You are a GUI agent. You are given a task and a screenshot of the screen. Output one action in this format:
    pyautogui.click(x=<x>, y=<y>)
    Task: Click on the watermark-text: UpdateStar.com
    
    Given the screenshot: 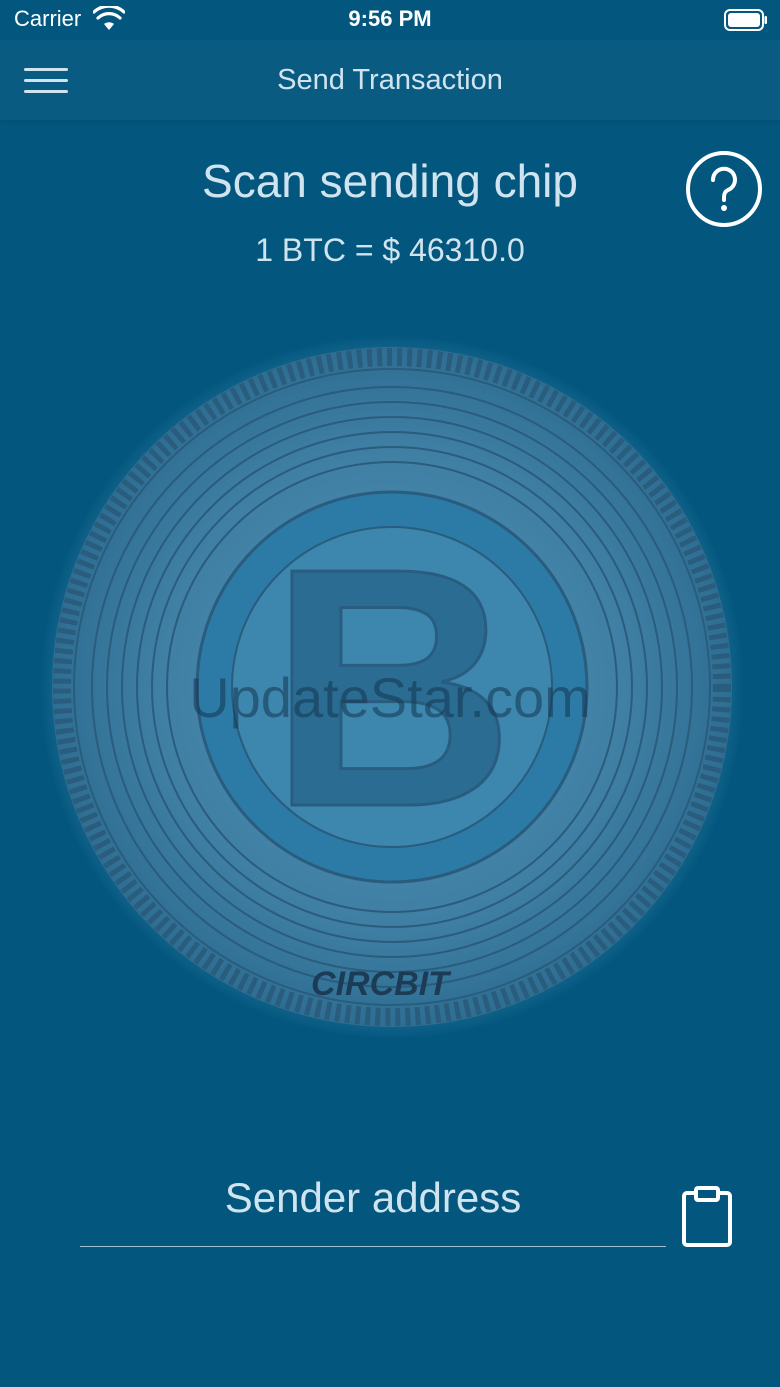 What is the action you would take?
    pyautogui.click(x=390, y=697)
    